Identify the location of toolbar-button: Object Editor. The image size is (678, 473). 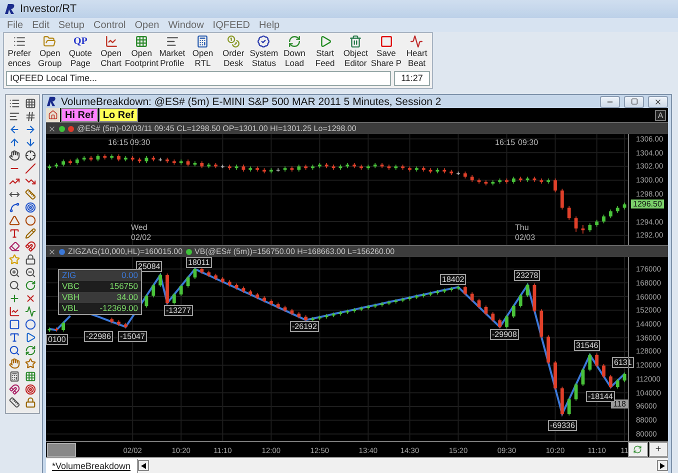
(355, 51).